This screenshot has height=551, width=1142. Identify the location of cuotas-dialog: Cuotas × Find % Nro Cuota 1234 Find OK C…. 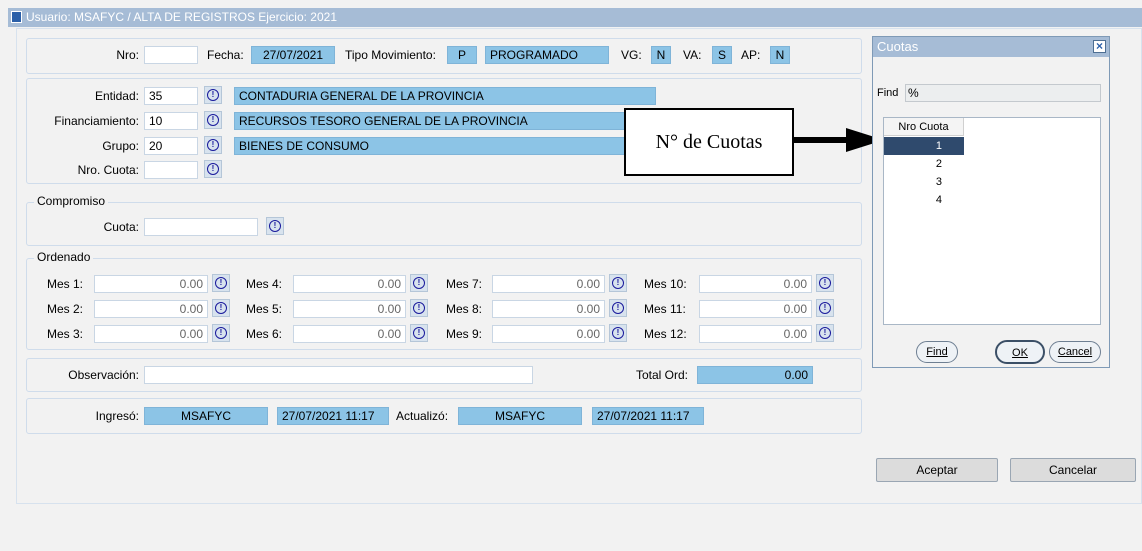
(991, 202).